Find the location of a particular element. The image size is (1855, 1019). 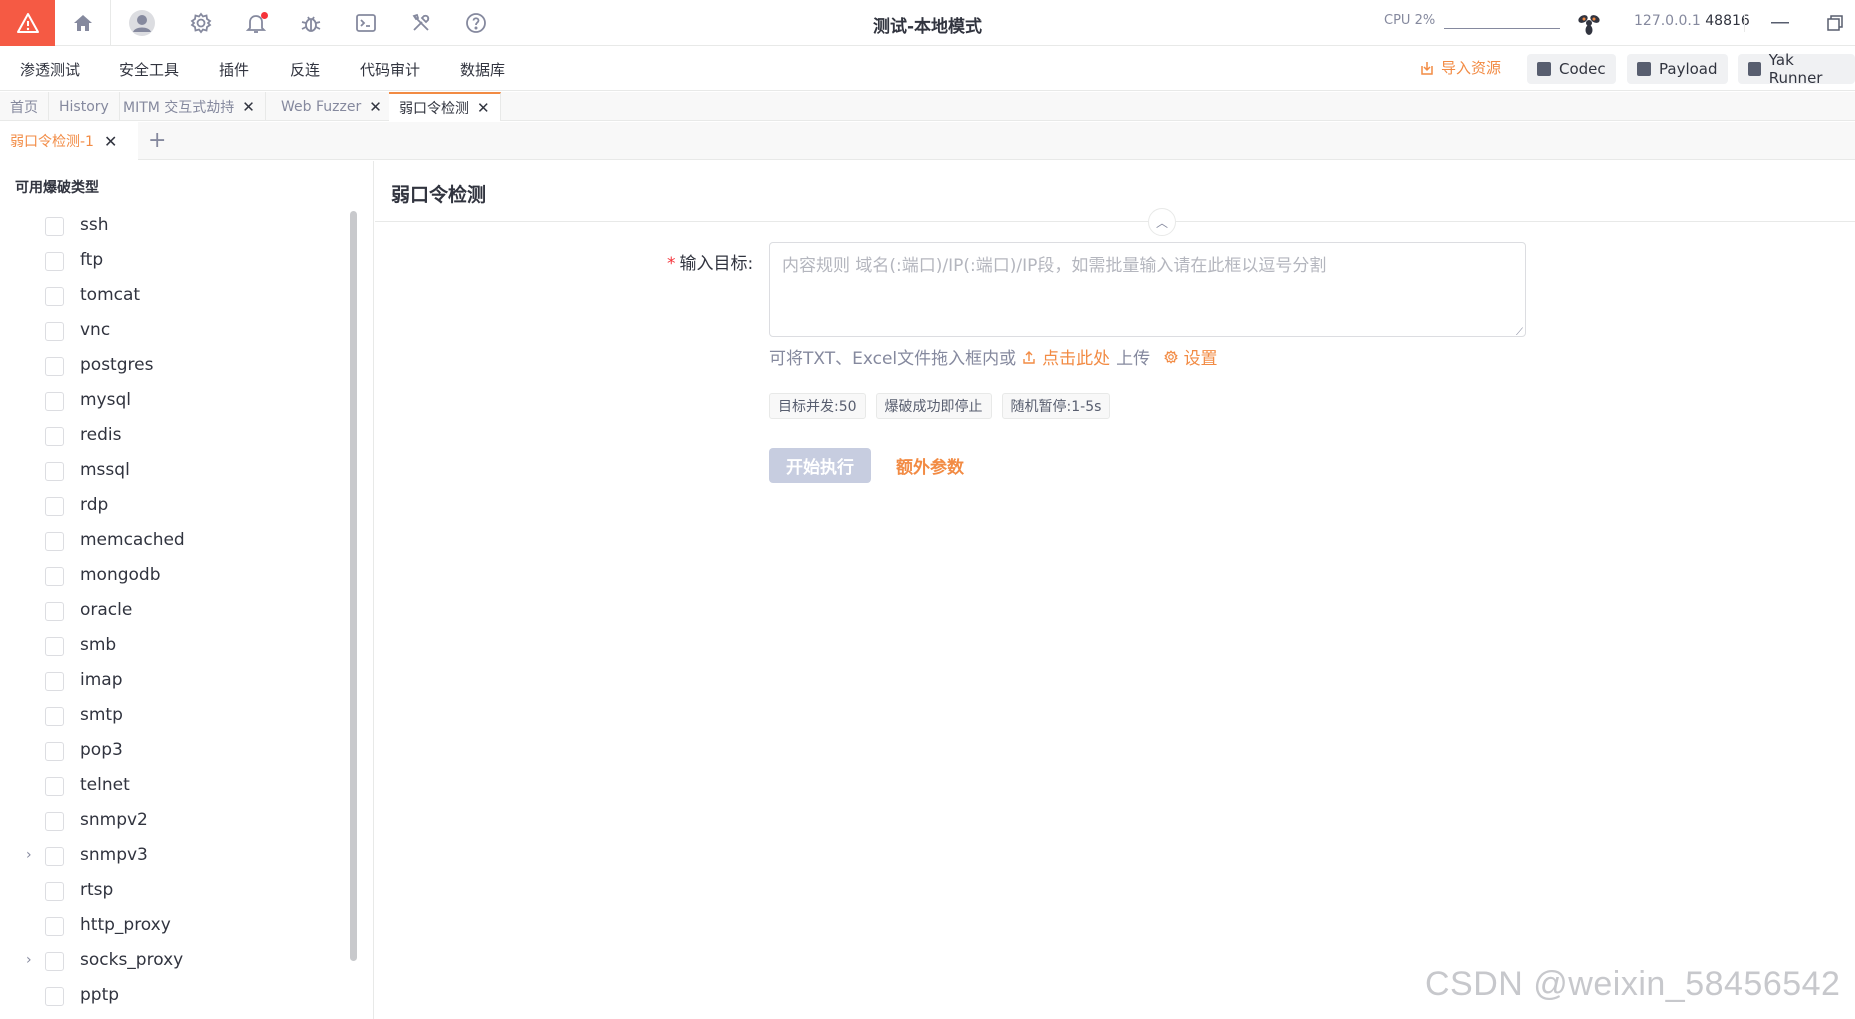

menu-item-pentest: 渗透测试 is located at coordinates (50, 69).